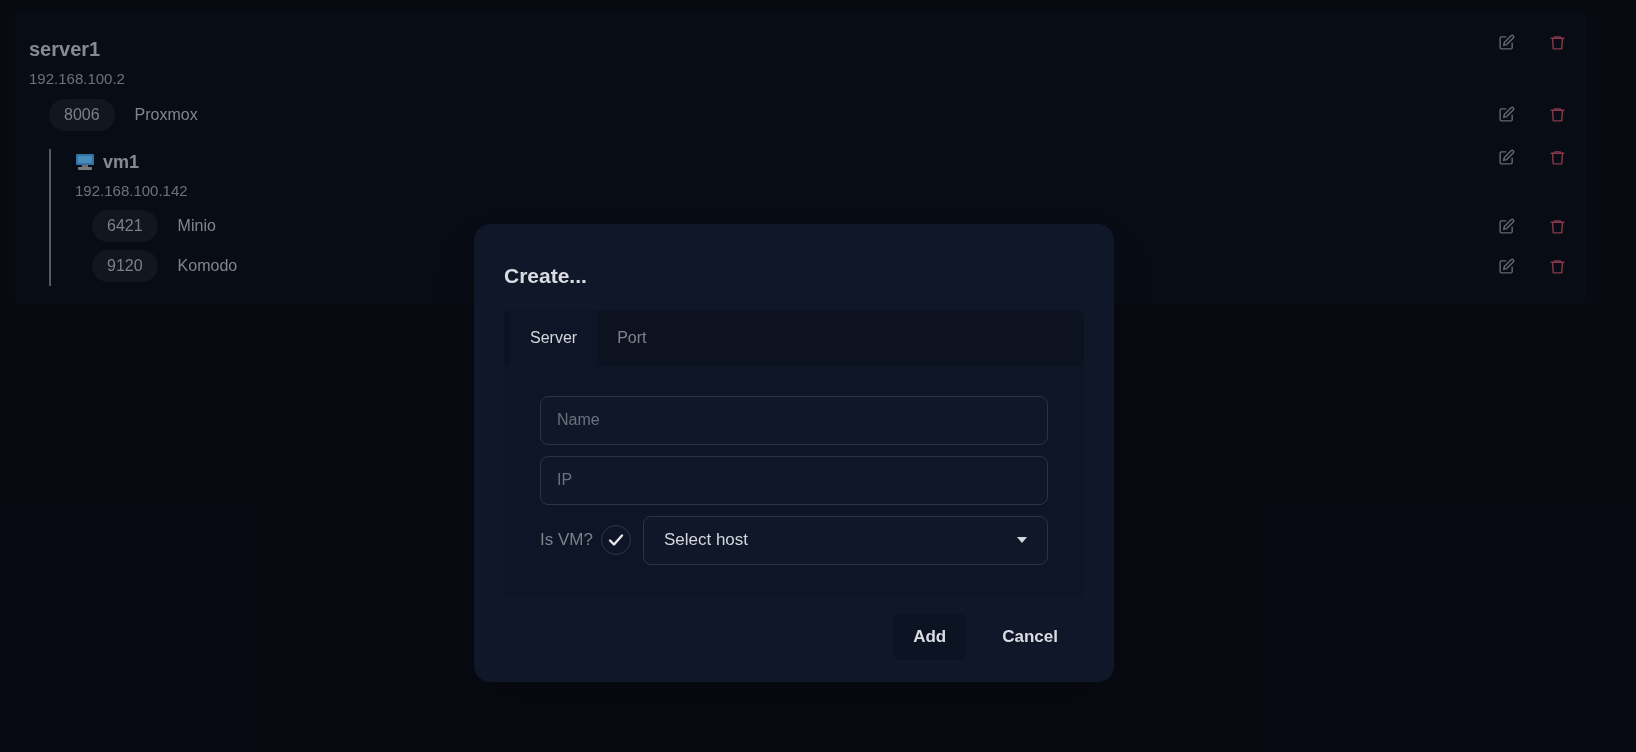 This screenshot has width=1636, height=752. I want to click on port-name: Minio, so click(196, 226).